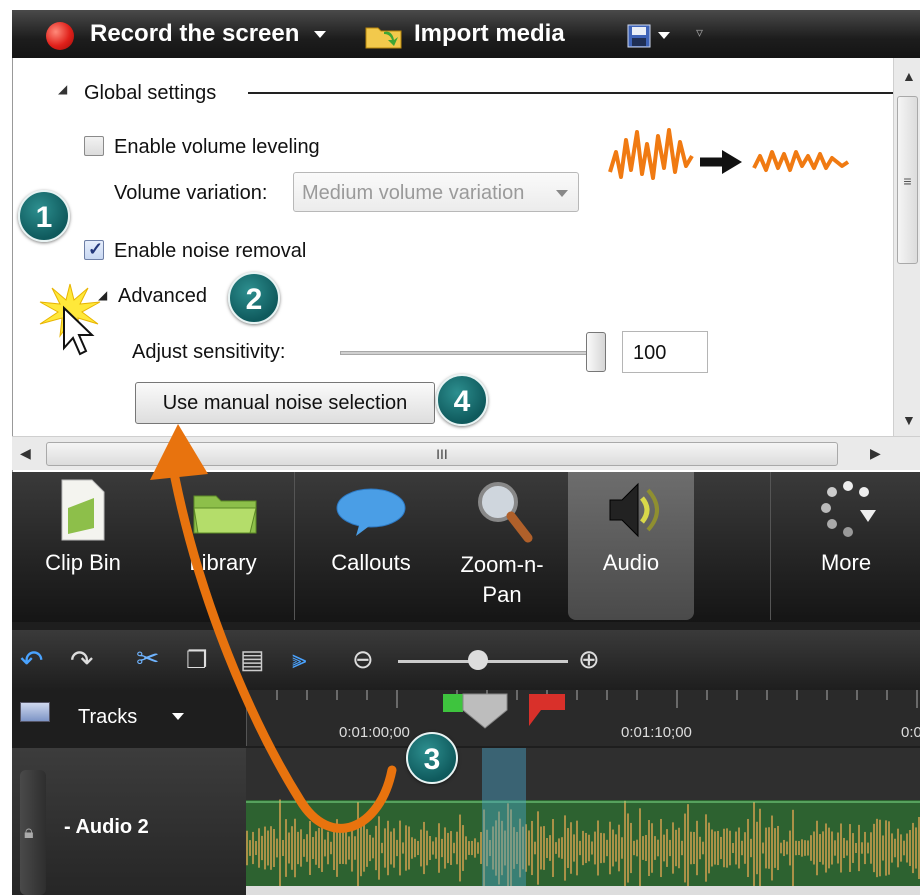 This screenshot has height=895, width=920. I want to click on tracks-menu-label: Tracks, so click(107, 717).